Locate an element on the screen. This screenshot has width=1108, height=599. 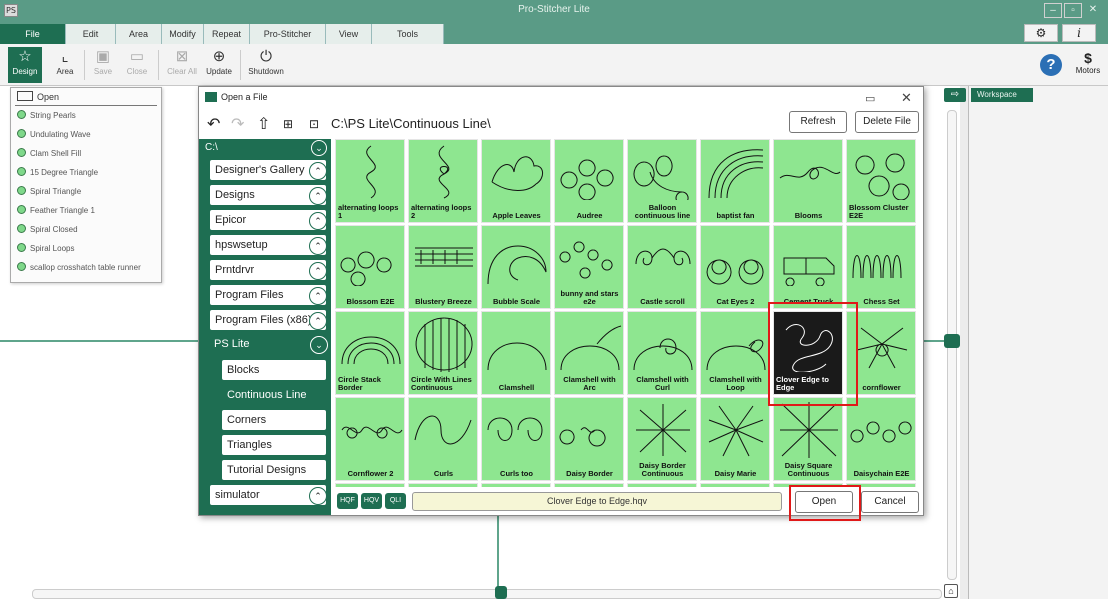
filename-field: Clover Edge to Edge.hqv is located at coordinates (597, 501).